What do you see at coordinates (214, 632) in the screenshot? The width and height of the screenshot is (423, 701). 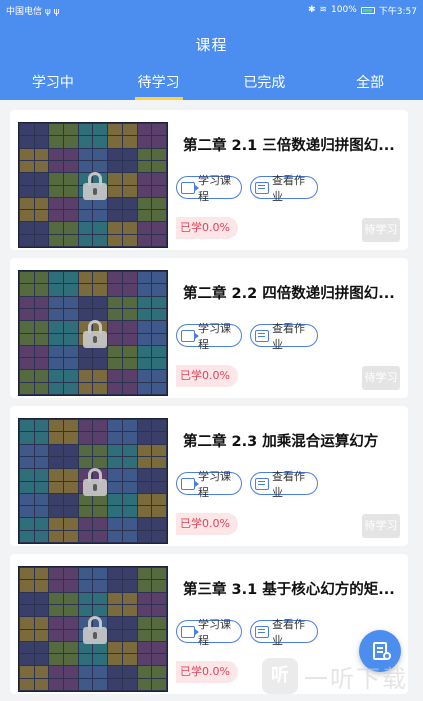 I see `study-course-label: 学习课程` at bounding box center [214, 632].